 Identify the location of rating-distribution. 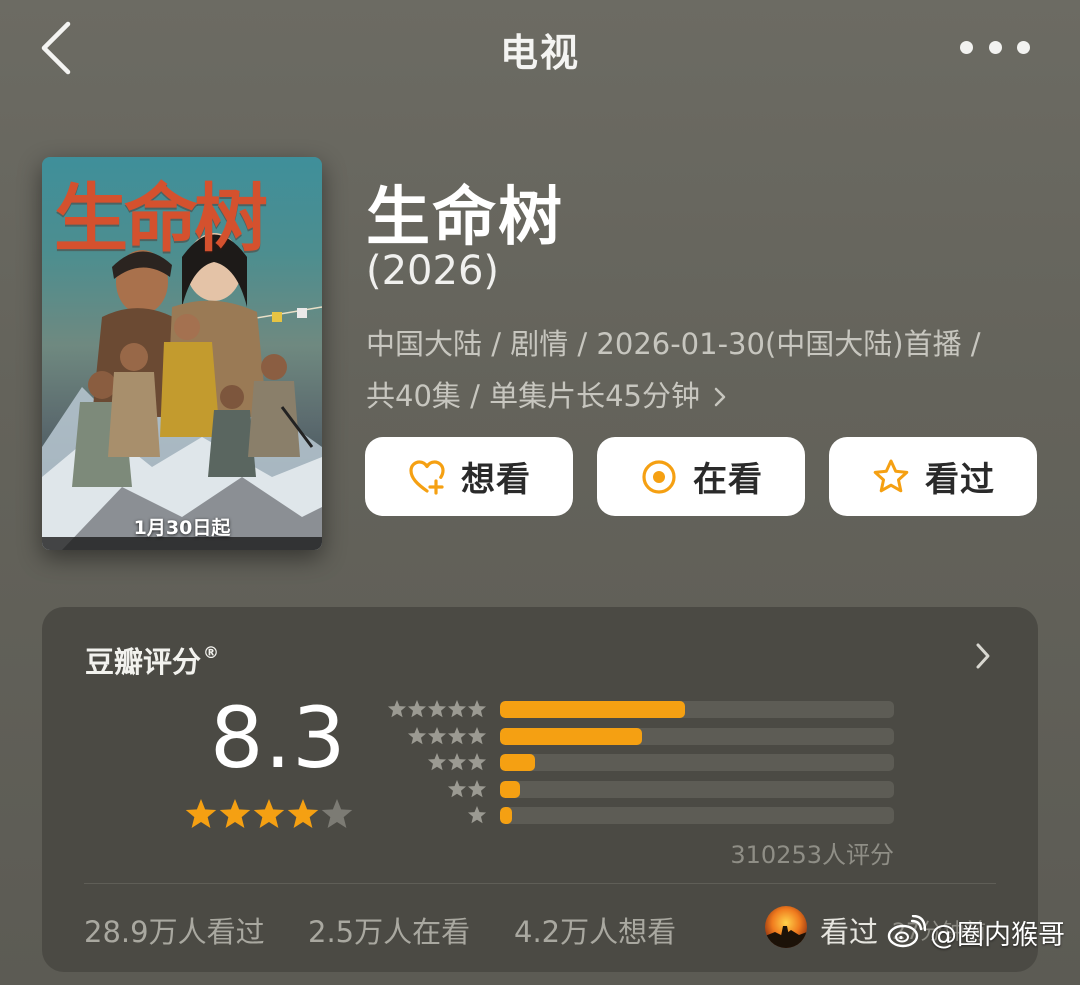
(642, 769).